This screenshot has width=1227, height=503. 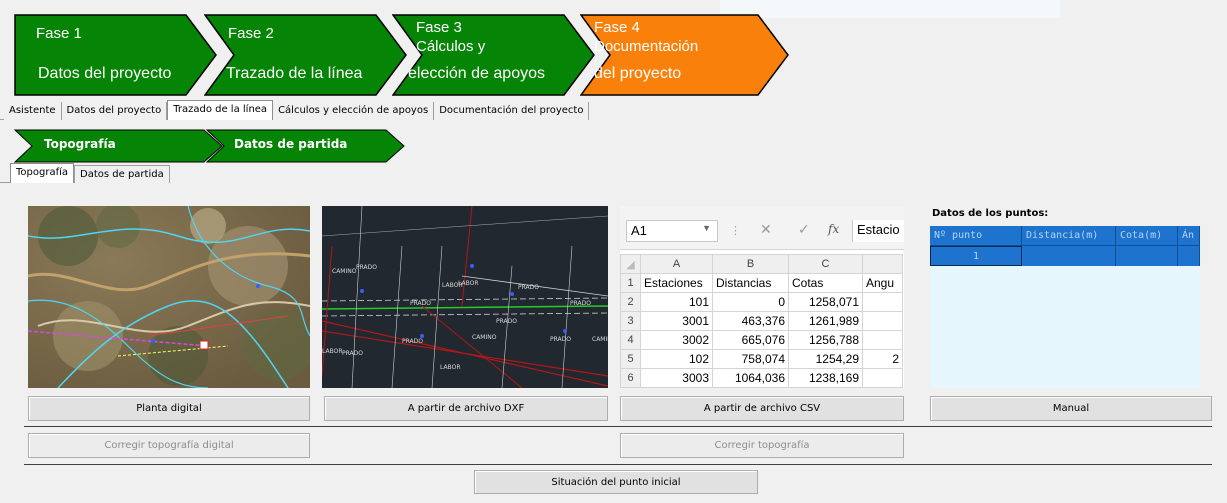 I want to click on grid-header-cota: Cota(m), so click(x=1147, y=236).